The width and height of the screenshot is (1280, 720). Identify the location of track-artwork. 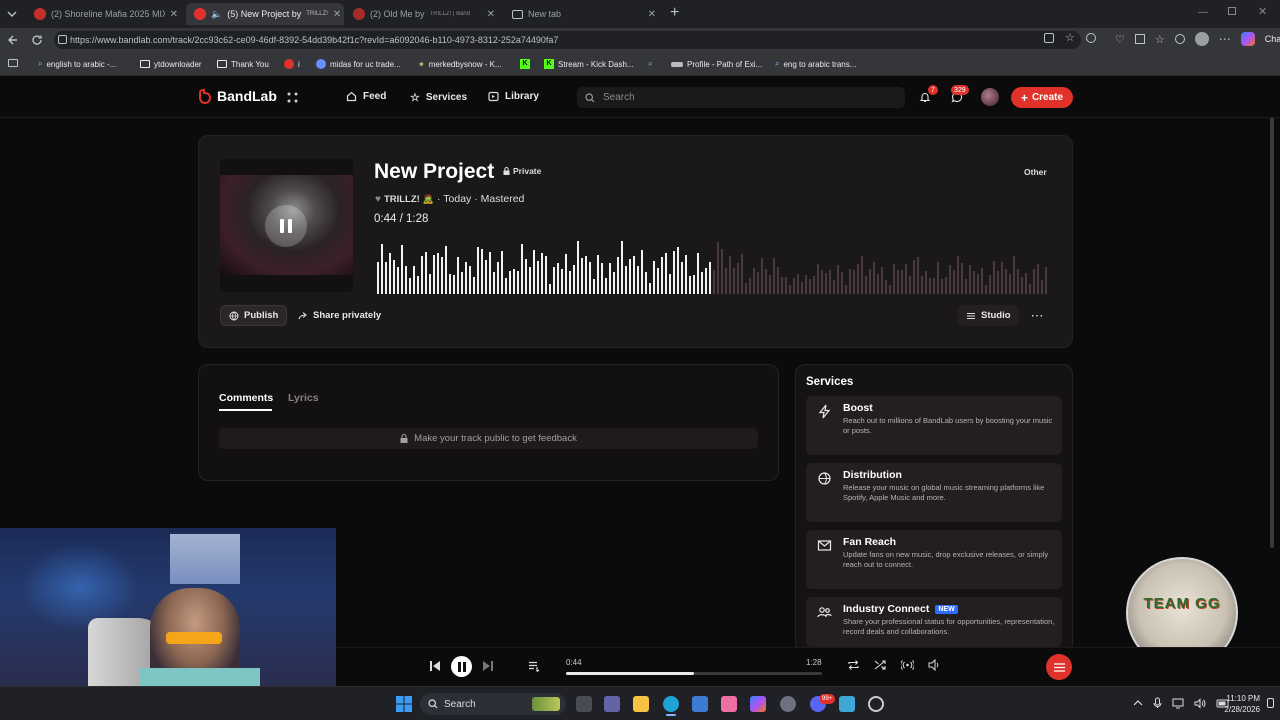
(286, 225).